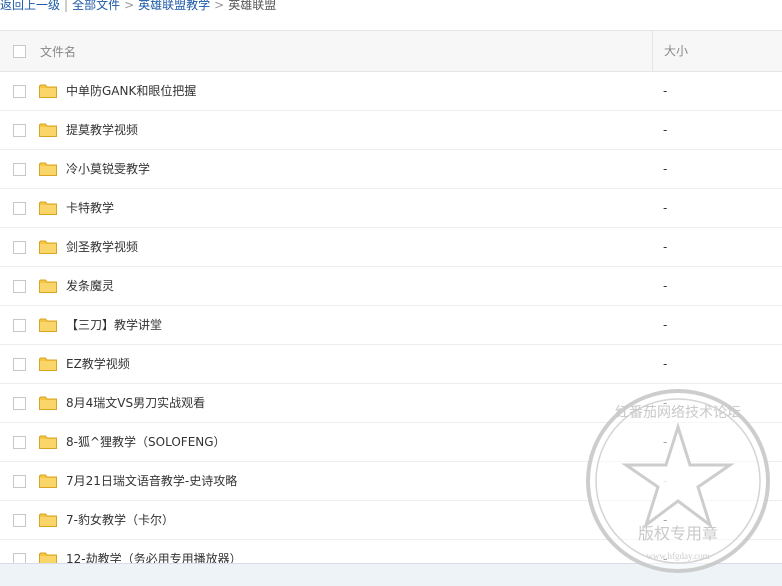  What do you see at coordinates (391, 208) in the screenshot?
I see `file-row: 卡特教学 -` at bounding box center [391, 208].